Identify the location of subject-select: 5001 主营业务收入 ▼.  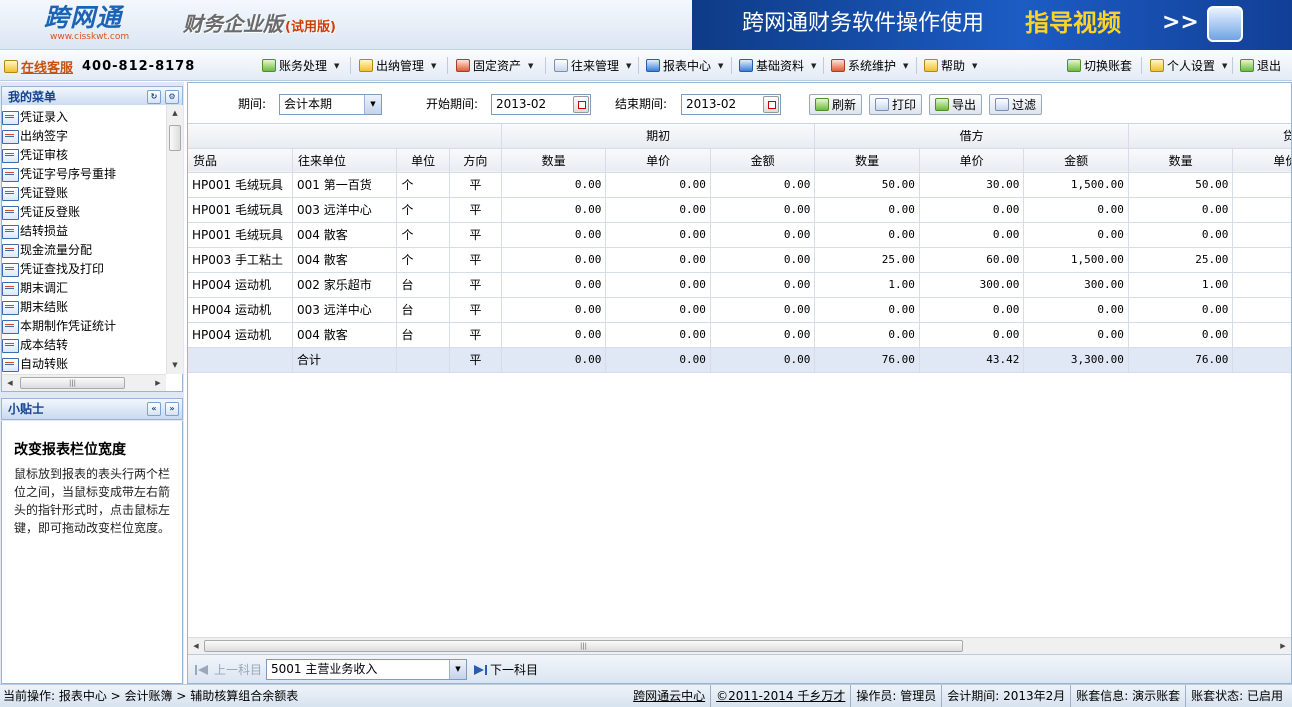
(366, 669).